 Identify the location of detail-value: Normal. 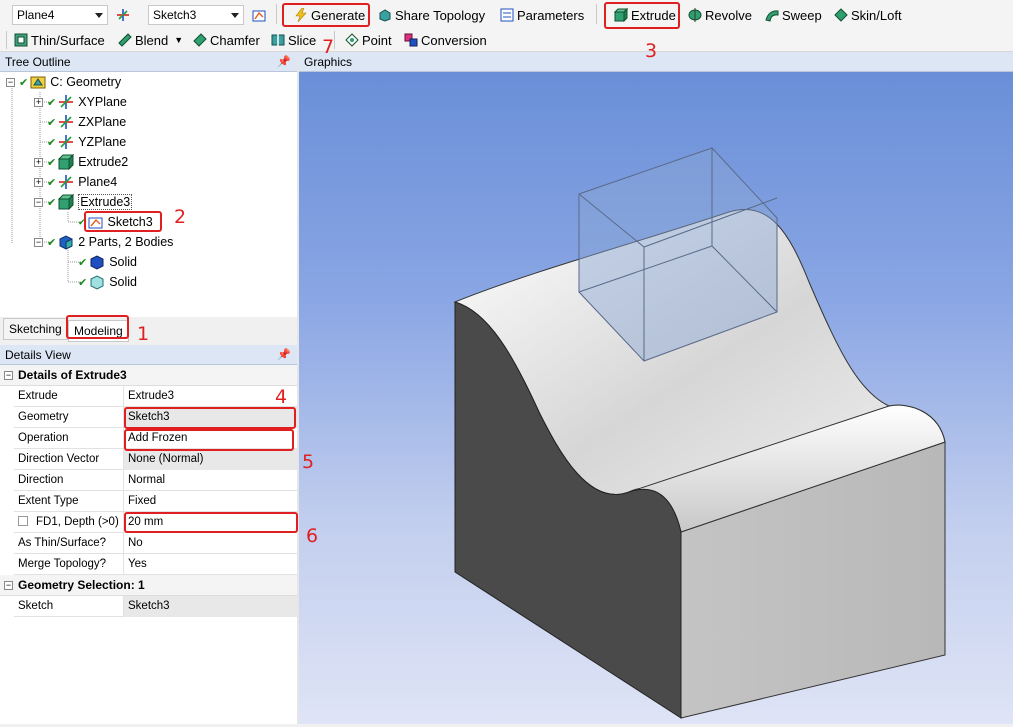
(210, 480).